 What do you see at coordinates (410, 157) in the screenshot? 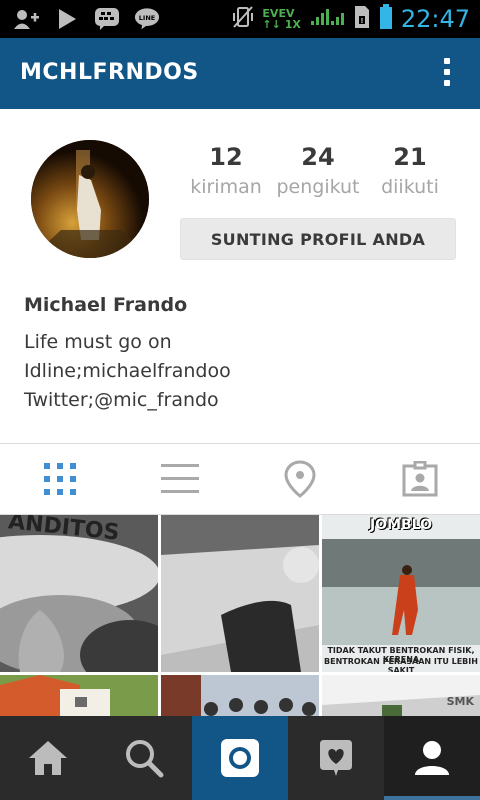
I see `stat-following-count: 21` at bounding box center [410, 157].